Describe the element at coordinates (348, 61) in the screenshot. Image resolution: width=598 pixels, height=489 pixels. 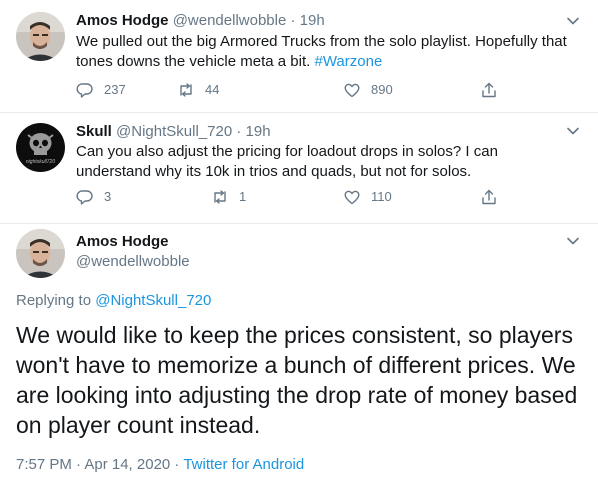
I see `hashtag-link: #Warzone` at that location.